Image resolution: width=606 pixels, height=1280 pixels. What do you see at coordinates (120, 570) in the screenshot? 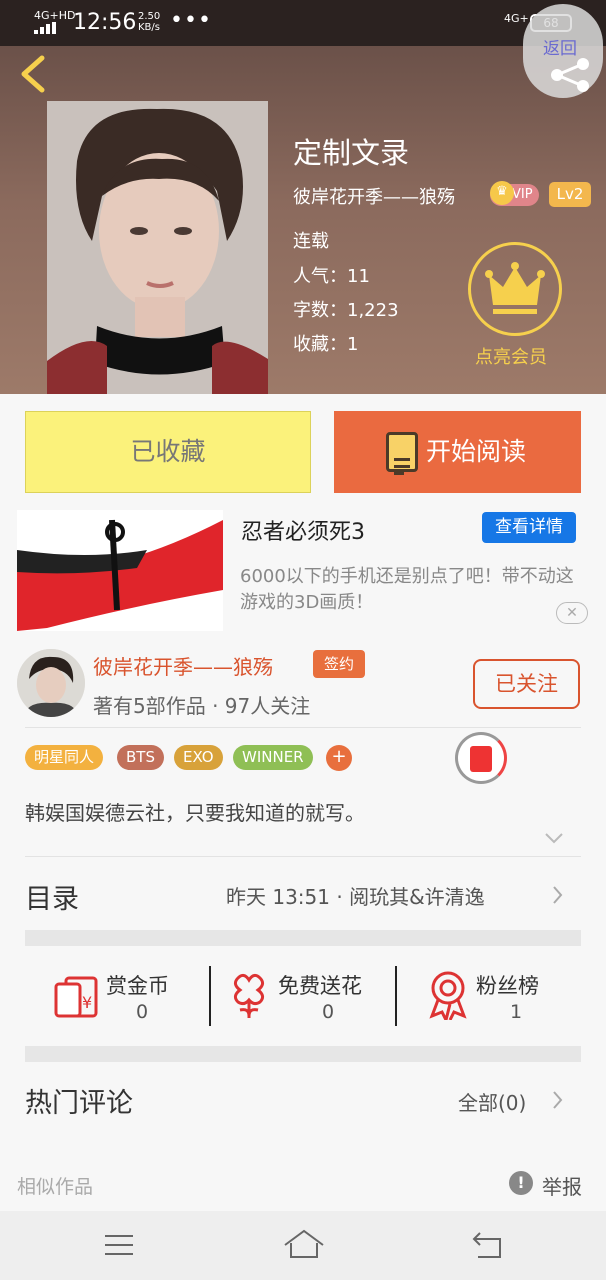
I see `ad-image` at bounding box center [120, 570].